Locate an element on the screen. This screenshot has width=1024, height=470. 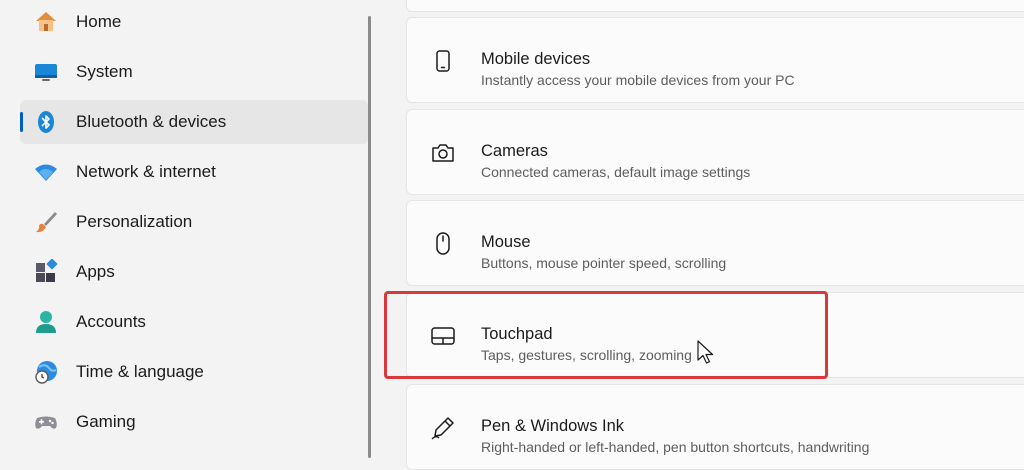
sidebar-item-personalization: Personalization is located at coordinates (194, 222).